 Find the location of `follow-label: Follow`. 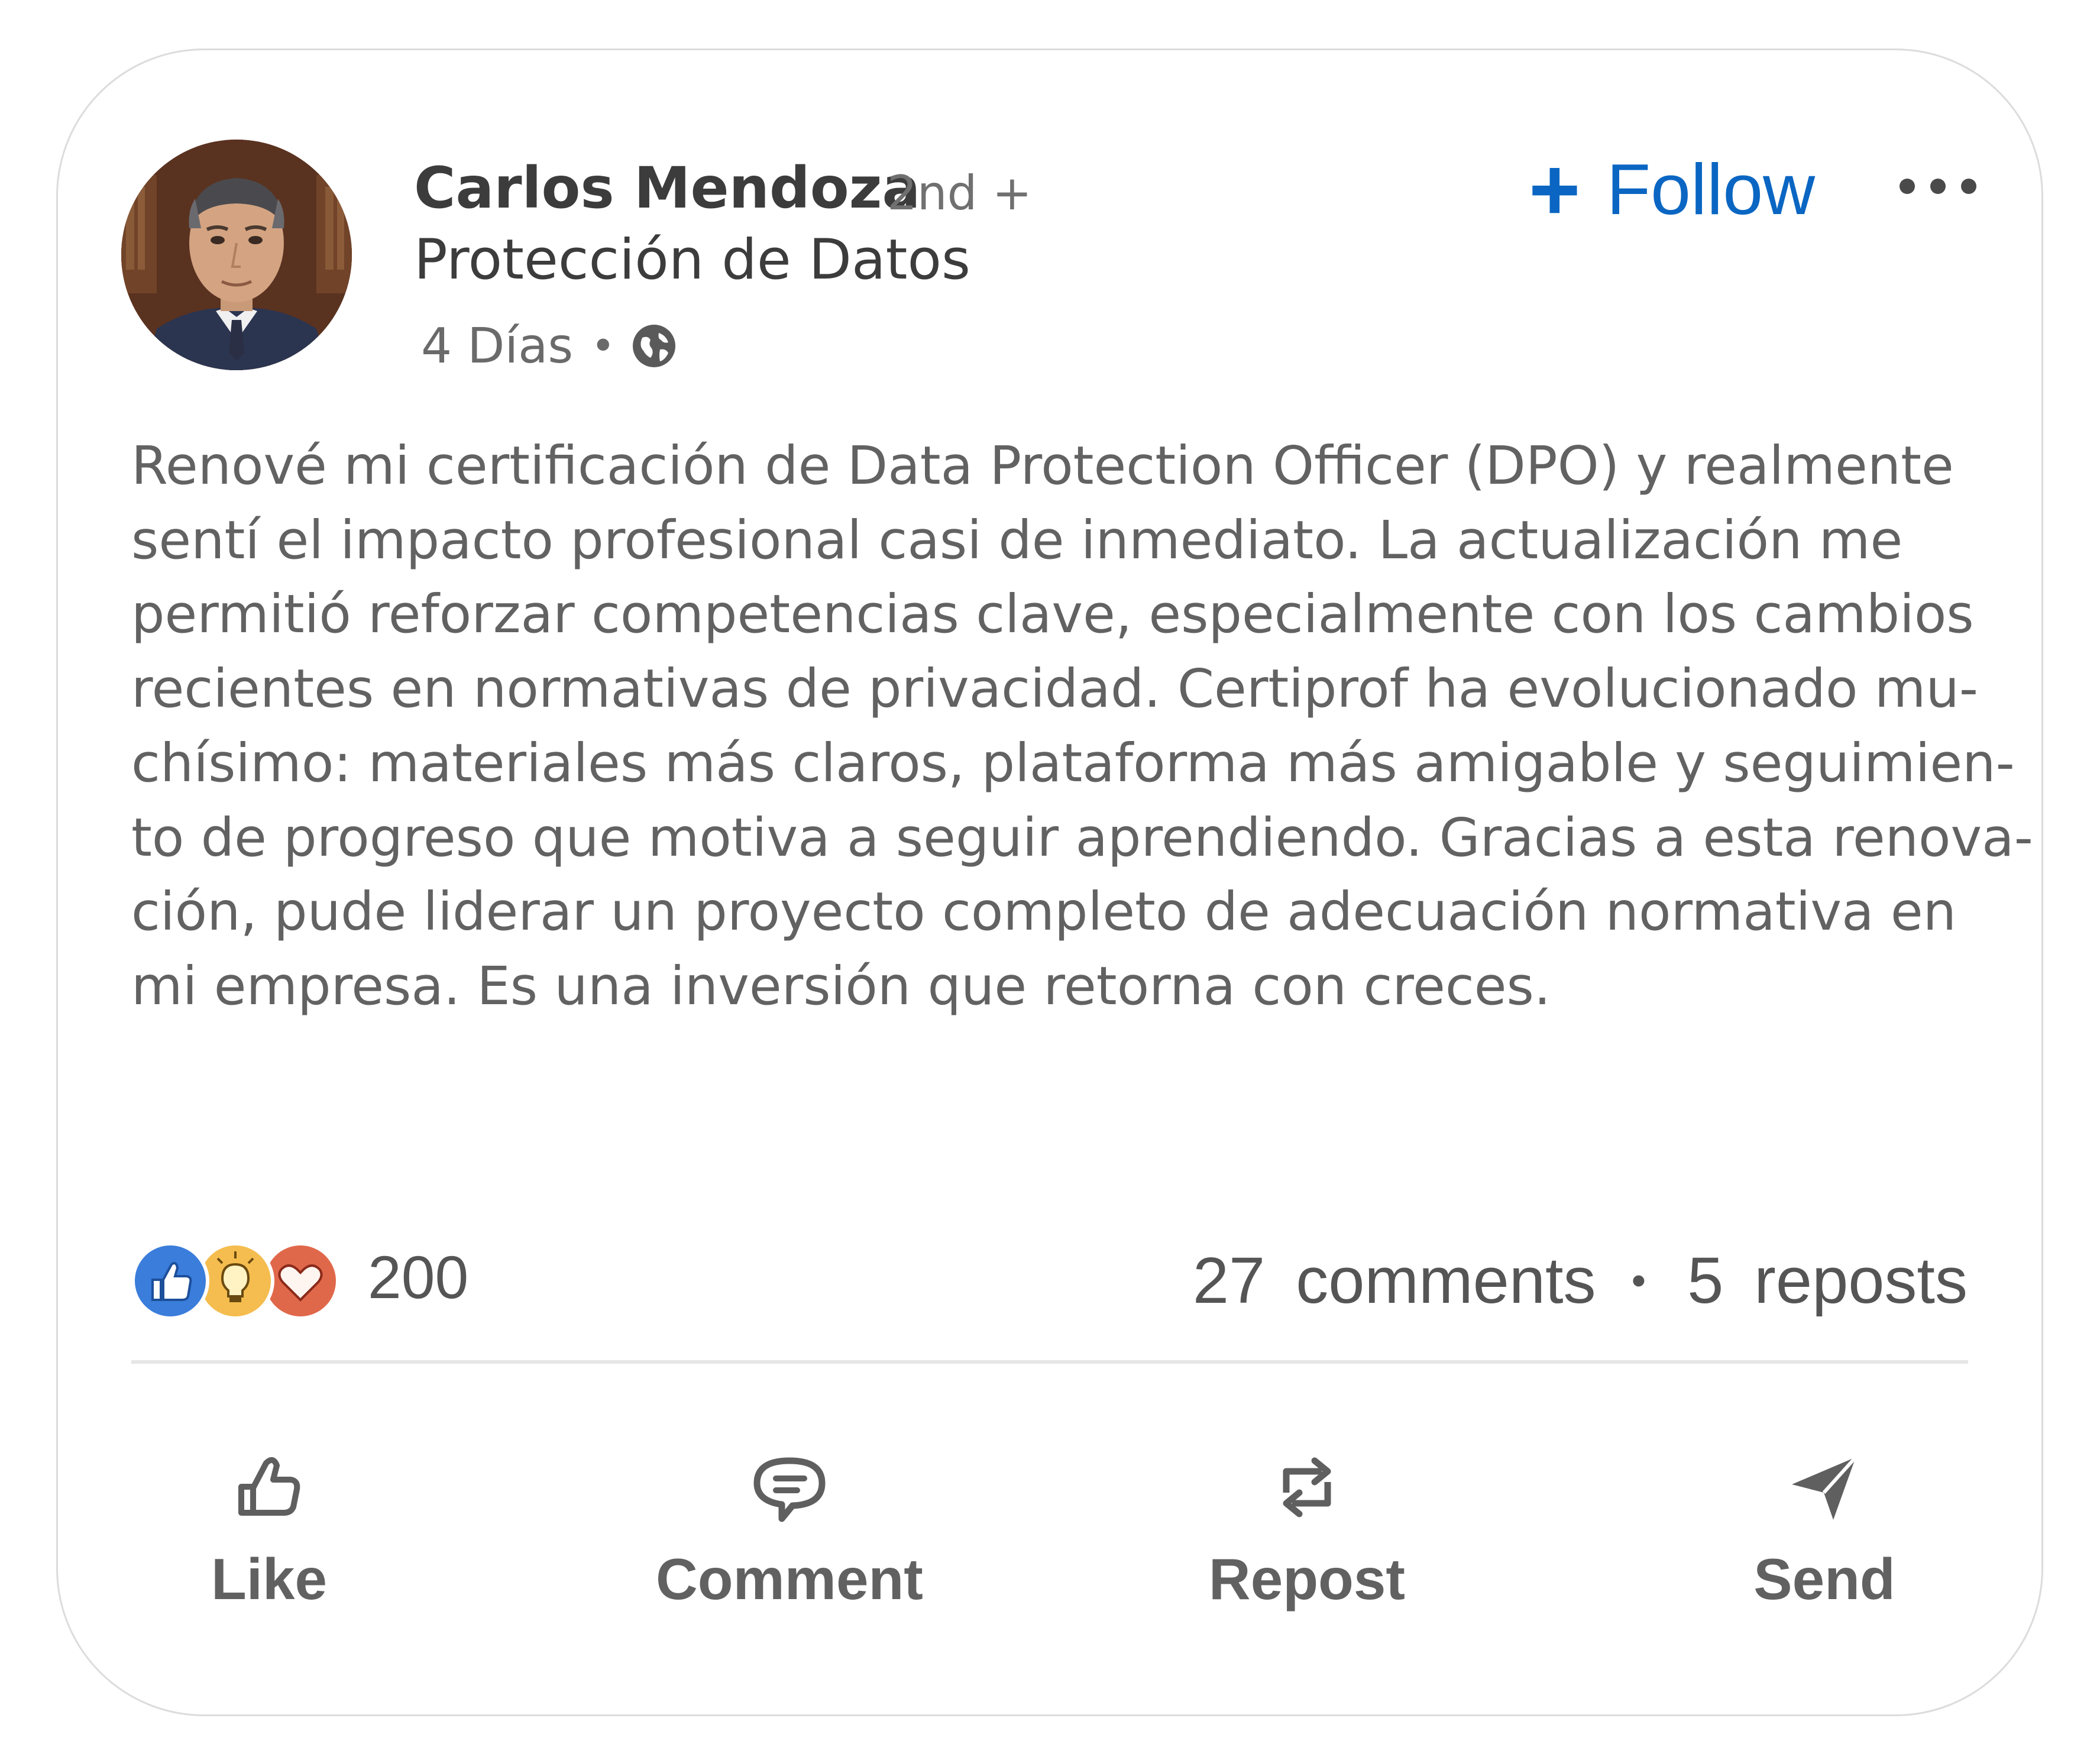

follow-label: Follow is located at coordinates (1711, 189).